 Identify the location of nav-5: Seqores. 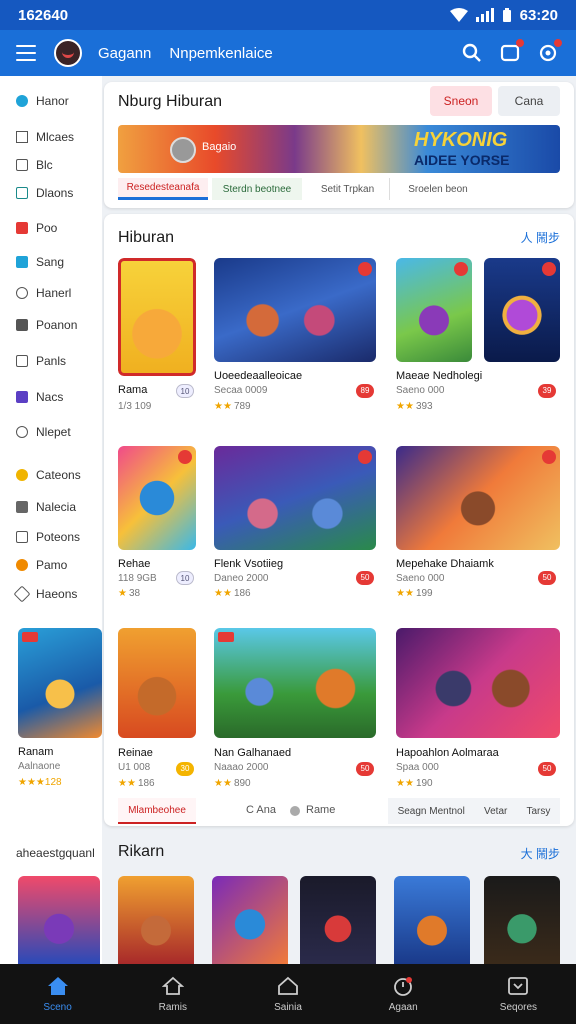
(518, 994).